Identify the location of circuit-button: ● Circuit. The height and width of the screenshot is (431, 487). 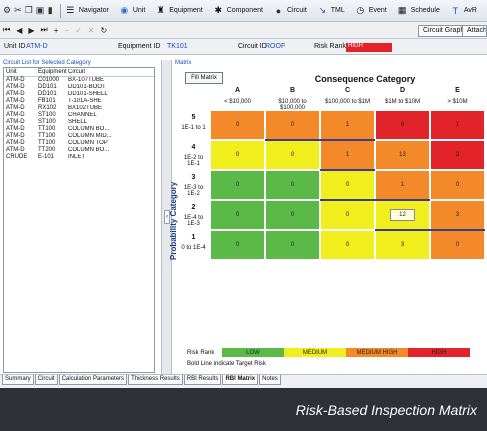
(290, 10).